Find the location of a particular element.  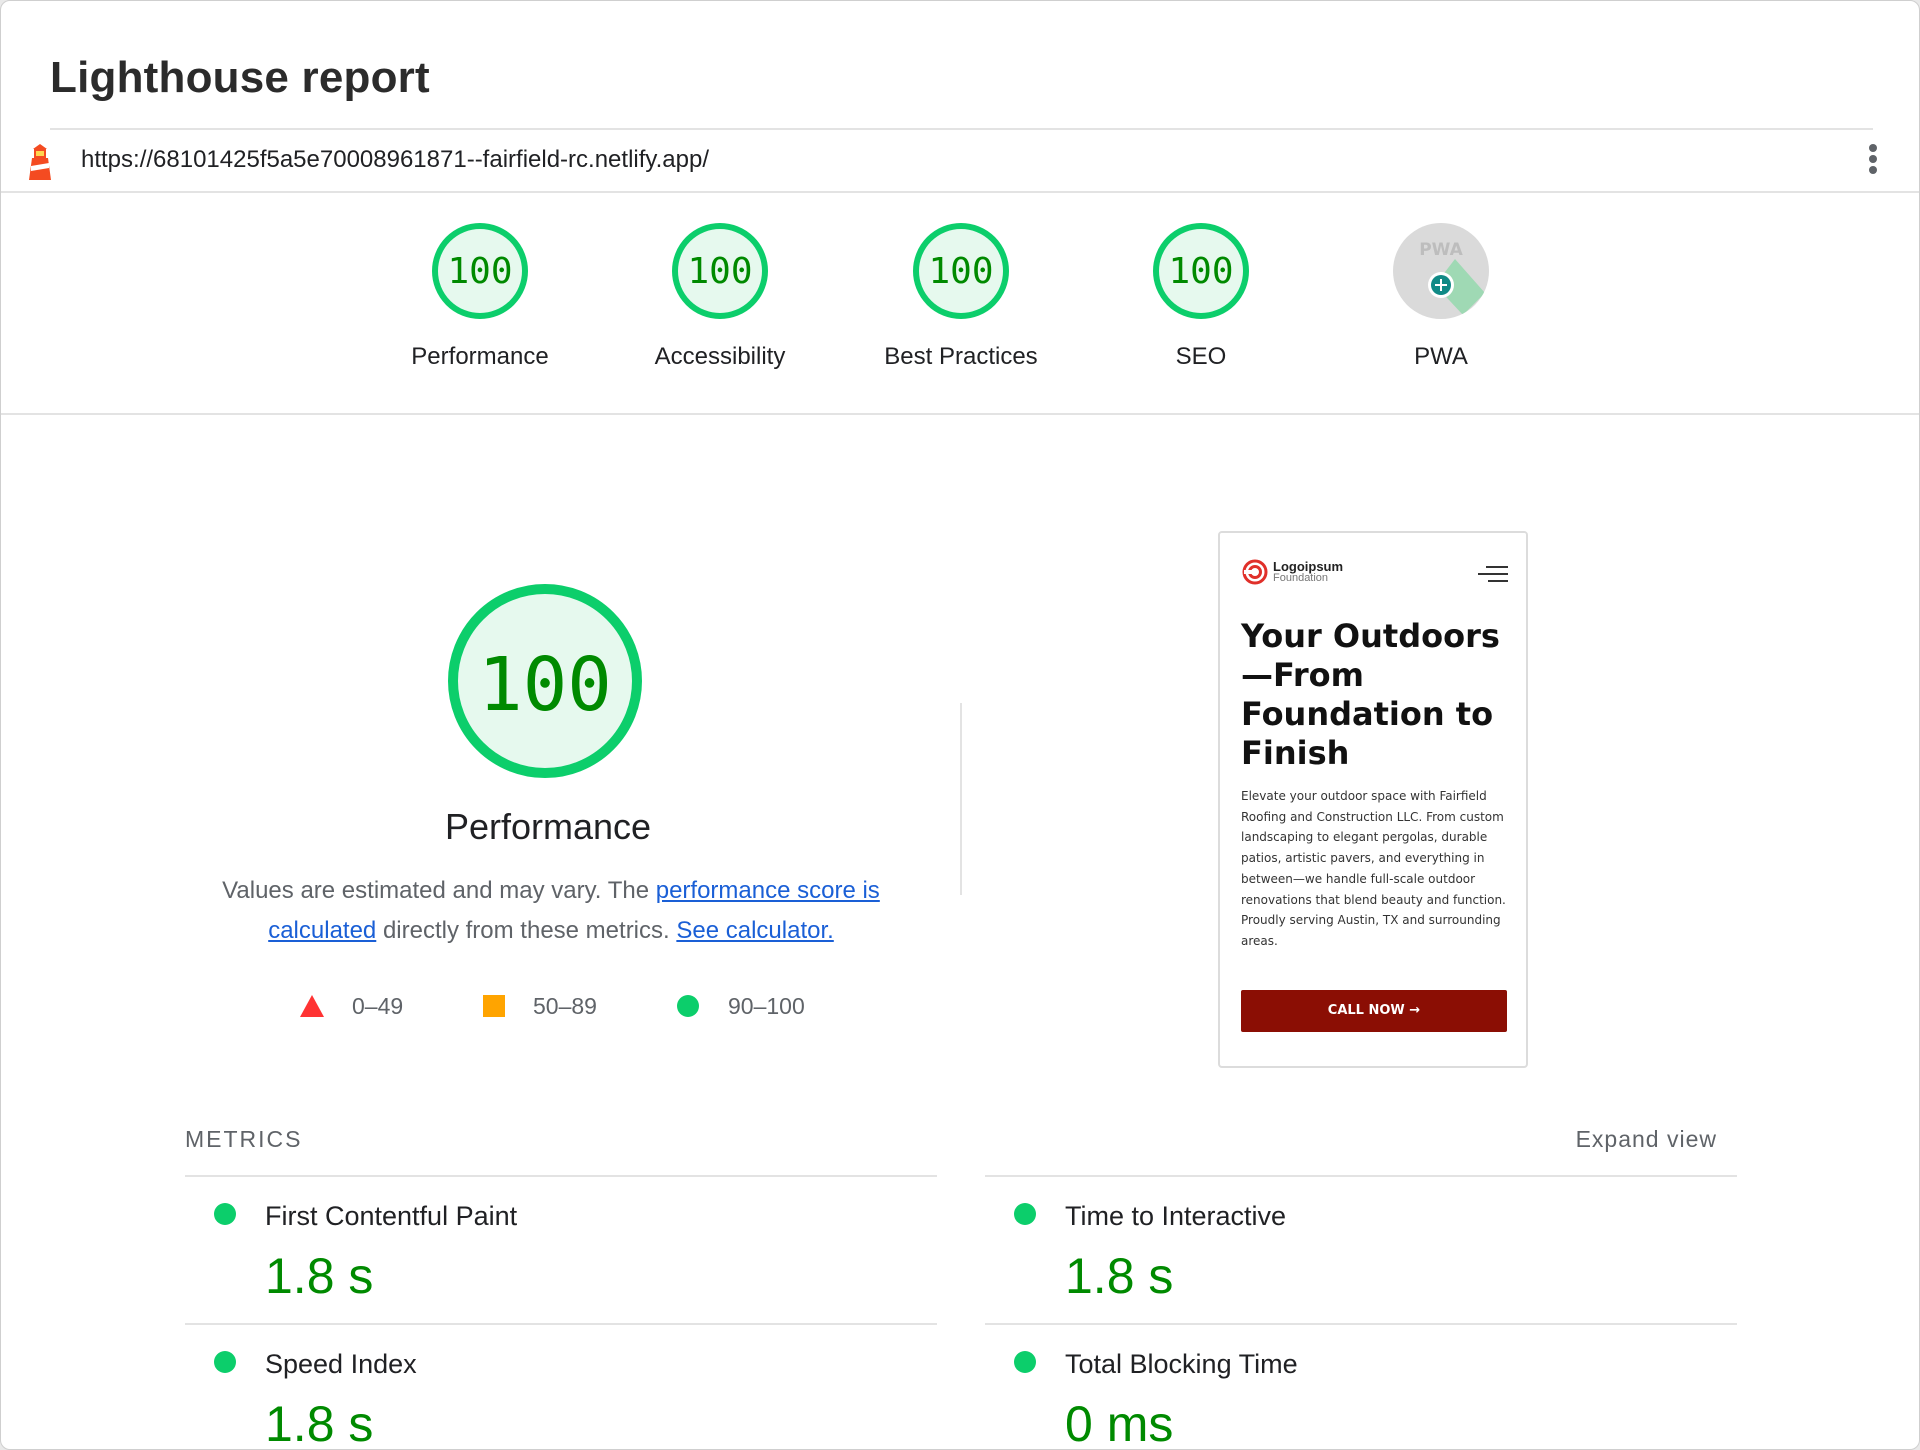

hero-title: Your Outdoors —From Foundation to Finish is located at coordinates (1370, 694).